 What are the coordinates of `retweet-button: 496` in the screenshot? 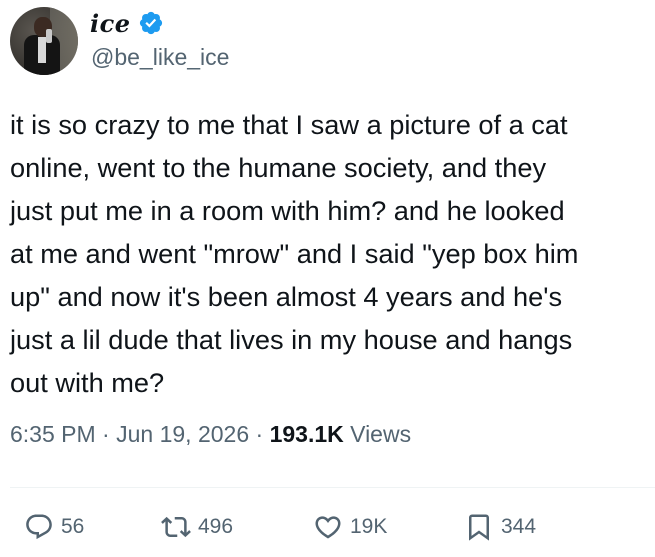 It's located at (197, 527).